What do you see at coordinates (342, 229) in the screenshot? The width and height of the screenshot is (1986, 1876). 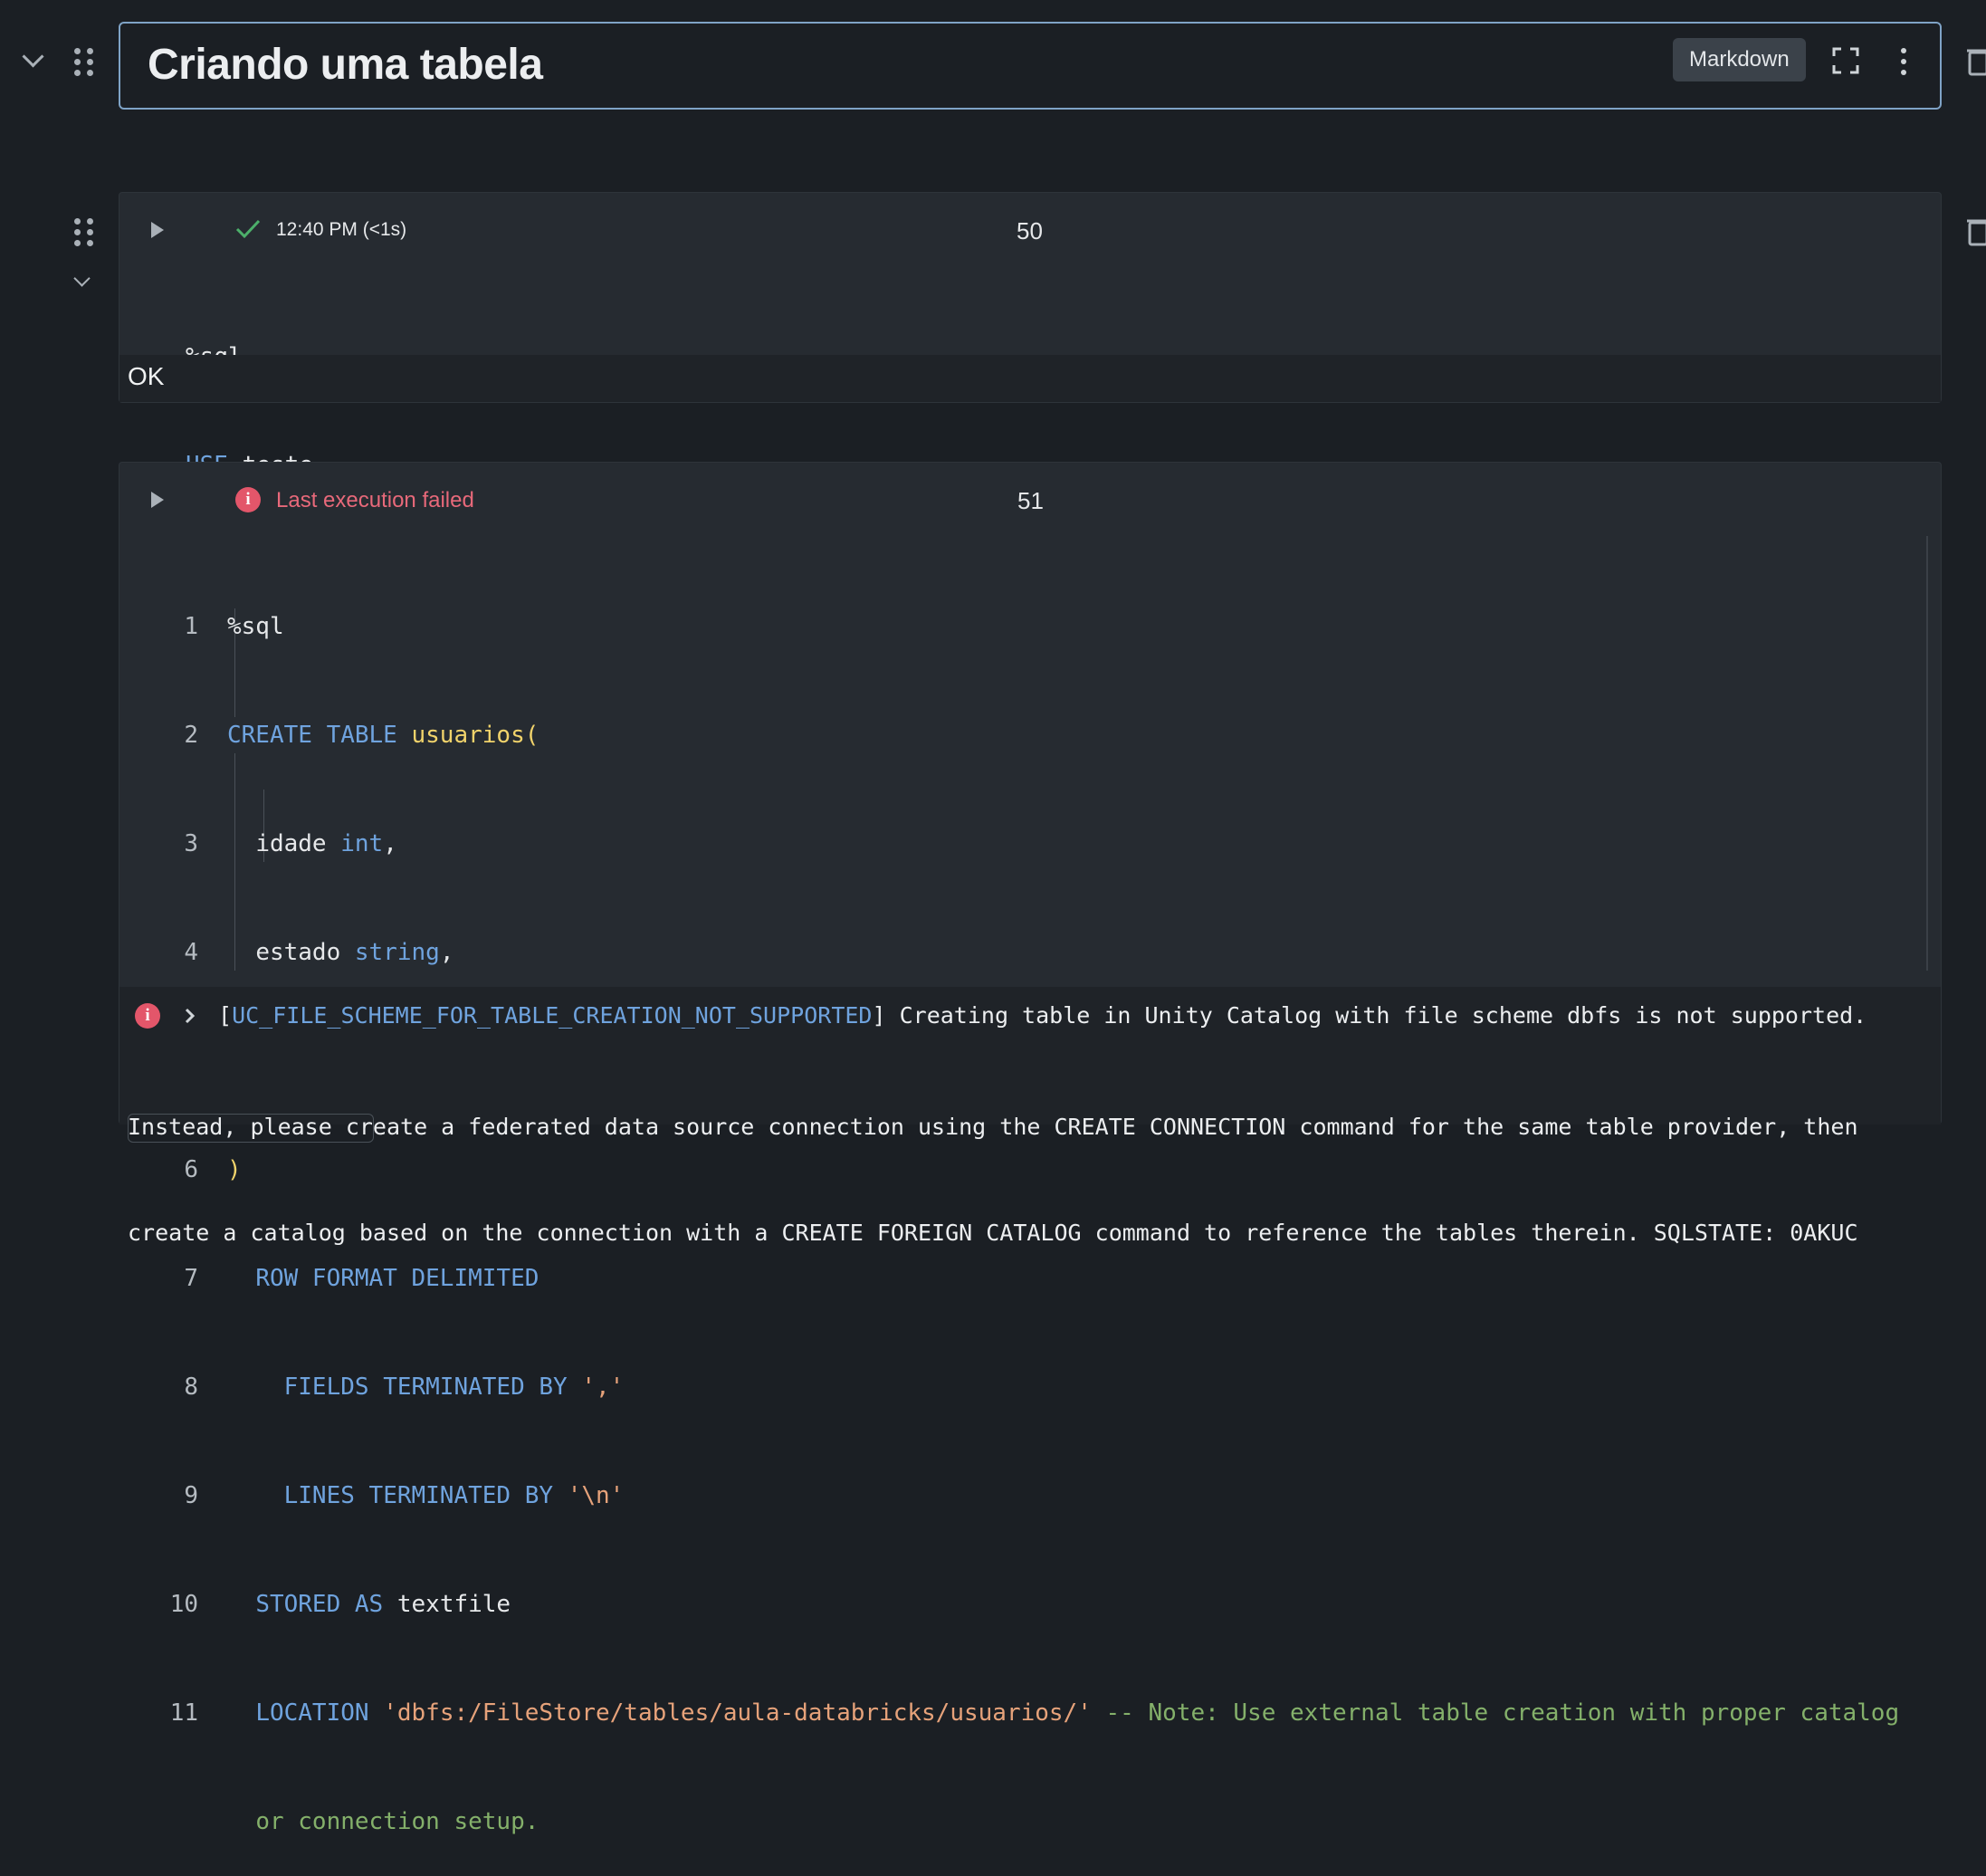 I see `execution-status: 12:40 PM (<1s)` at bounding box center [342, 229].